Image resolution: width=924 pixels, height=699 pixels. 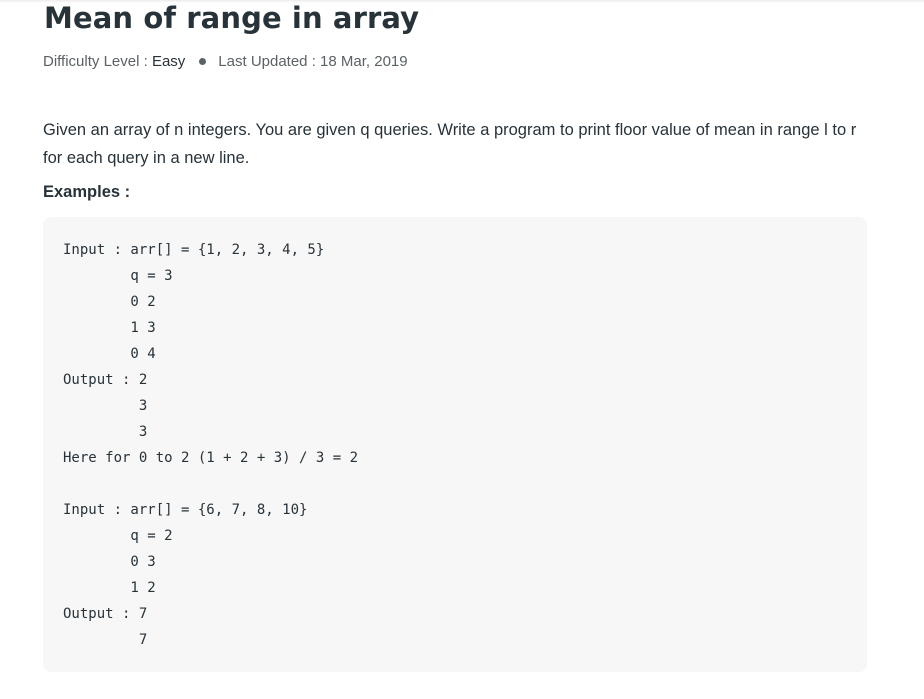 I want to click on code-line: Input : arr[] = {1, 2, 3, 4, 5}, so click(x=194, y=250).